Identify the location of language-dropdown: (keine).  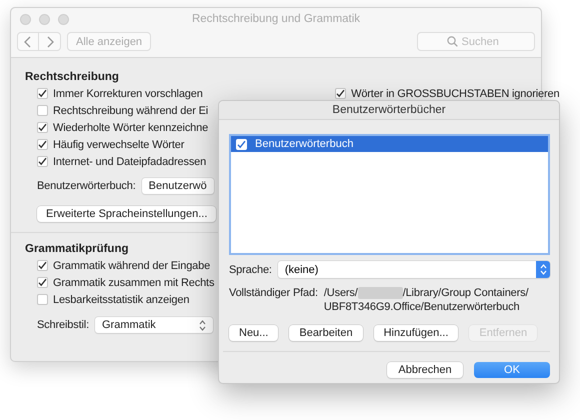
(414, 269).